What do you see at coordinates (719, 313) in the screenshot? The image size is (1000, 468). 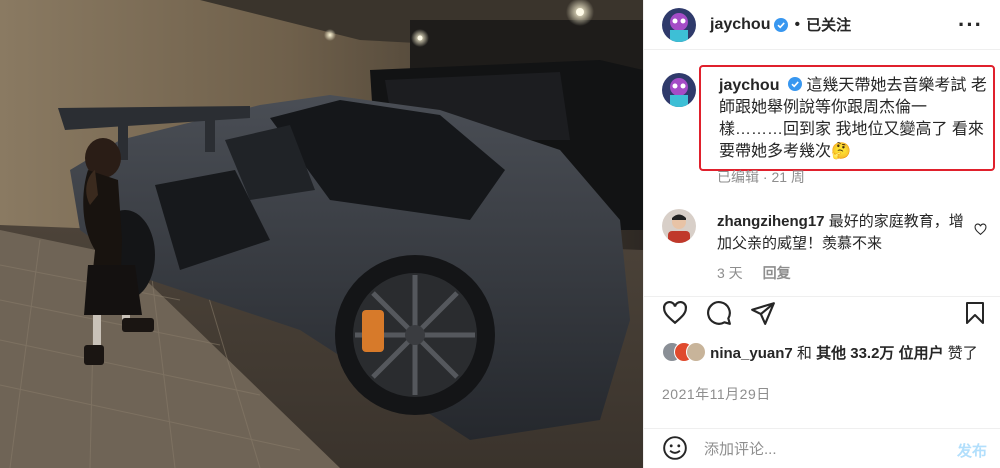 I see `comment-icon` at bounding box center [719, 313].